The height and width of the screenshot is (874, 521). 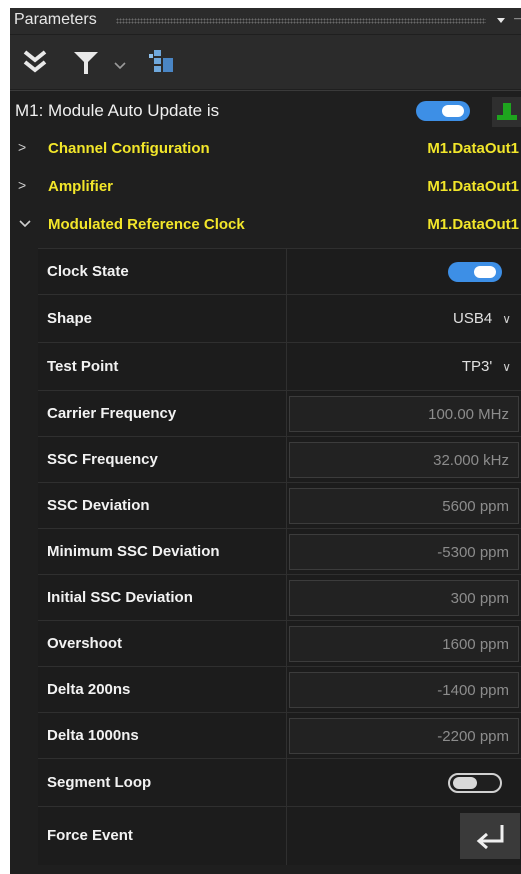 What do you see at coordinates (86, 63) in the screenshot?
I see `filter-icon` at bounding box center [86, 63].